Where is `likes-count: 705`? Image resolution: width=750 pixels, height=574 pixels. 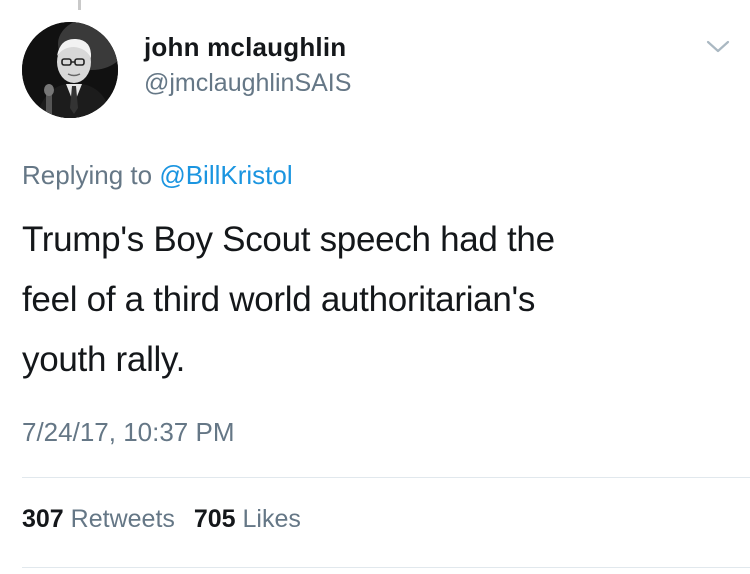
likes-count: 705 is located at coordinates (214, 519).